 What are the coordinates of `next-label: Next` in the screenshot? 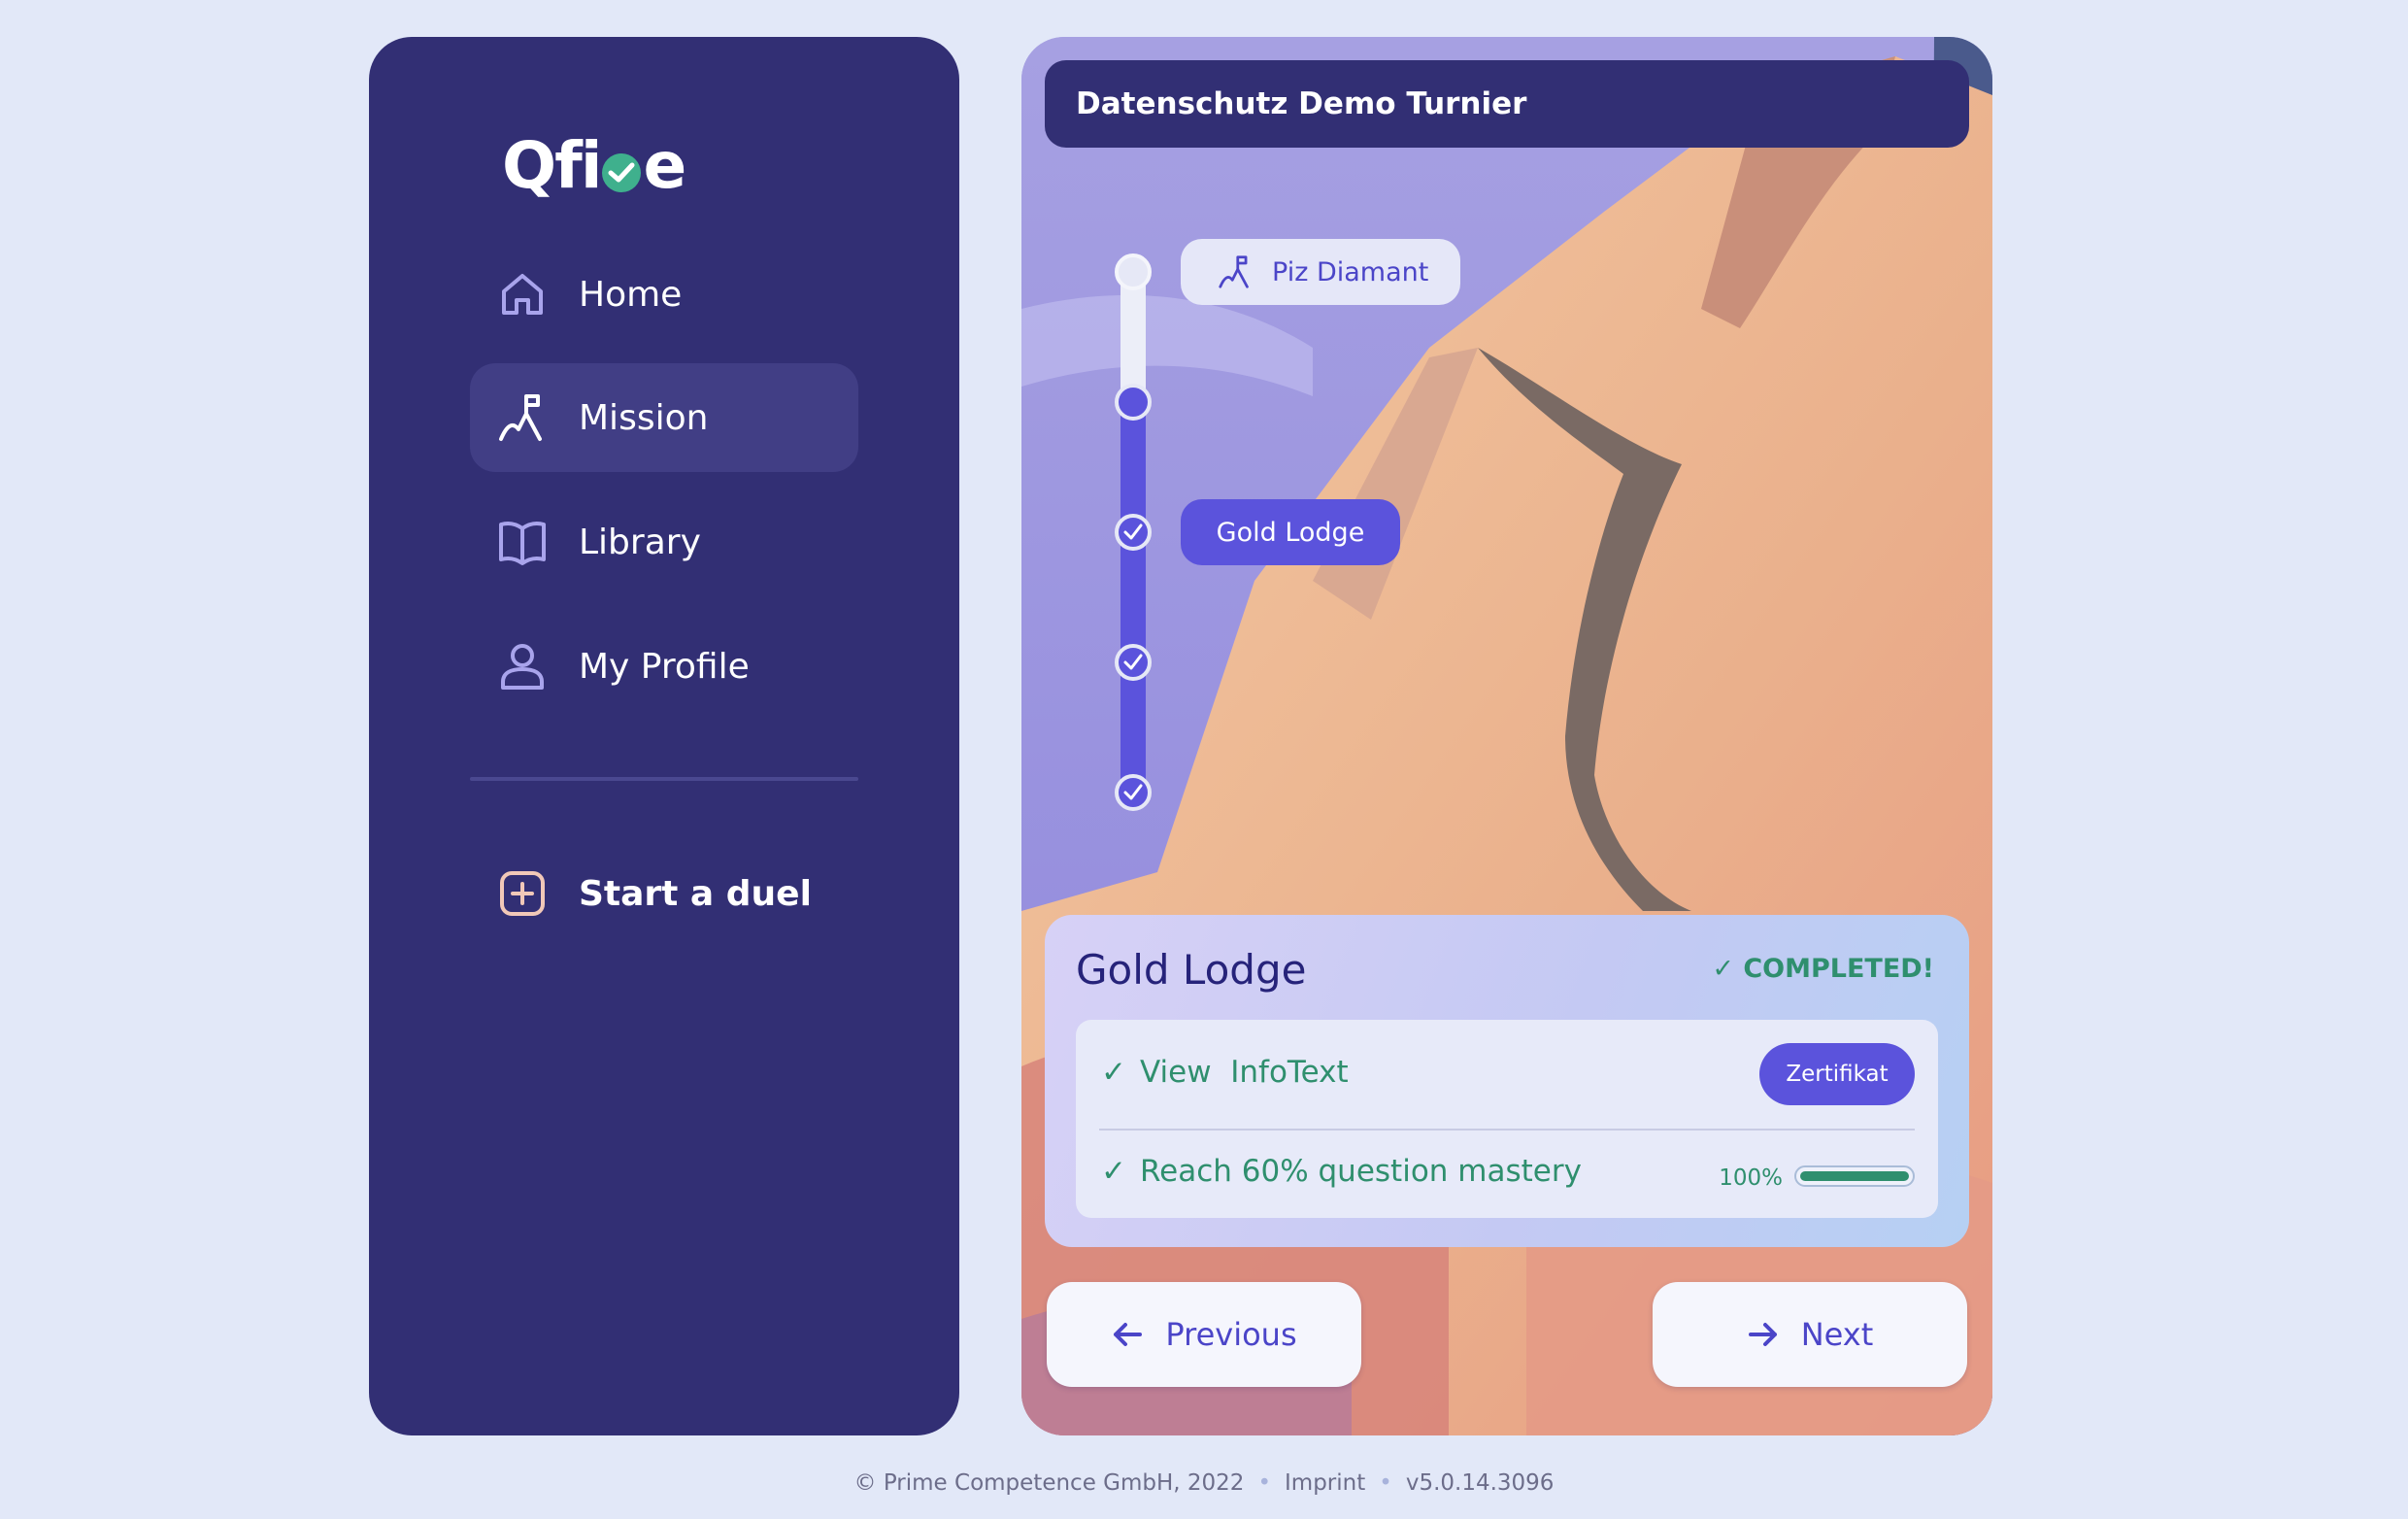 It's located at (1837, 1334).